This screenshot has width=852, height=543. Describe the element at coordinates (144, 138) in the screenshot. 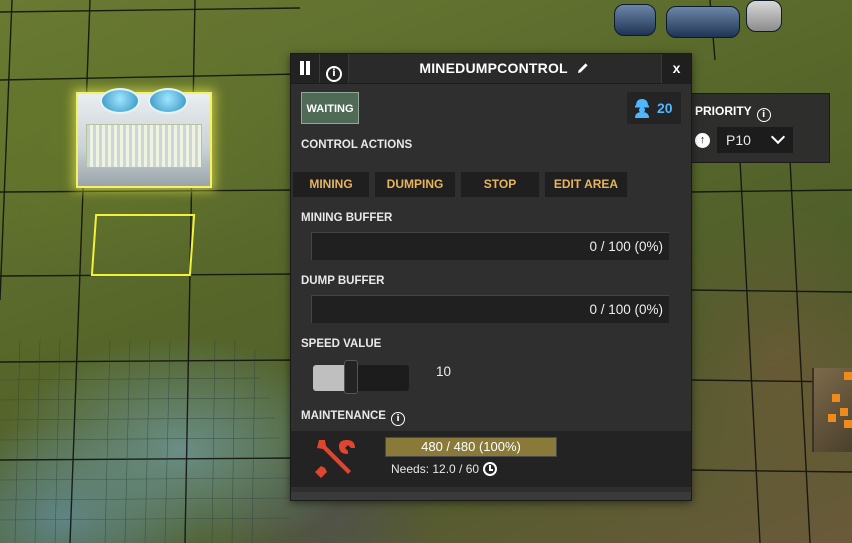

I see `mine-dump-building` at that location.